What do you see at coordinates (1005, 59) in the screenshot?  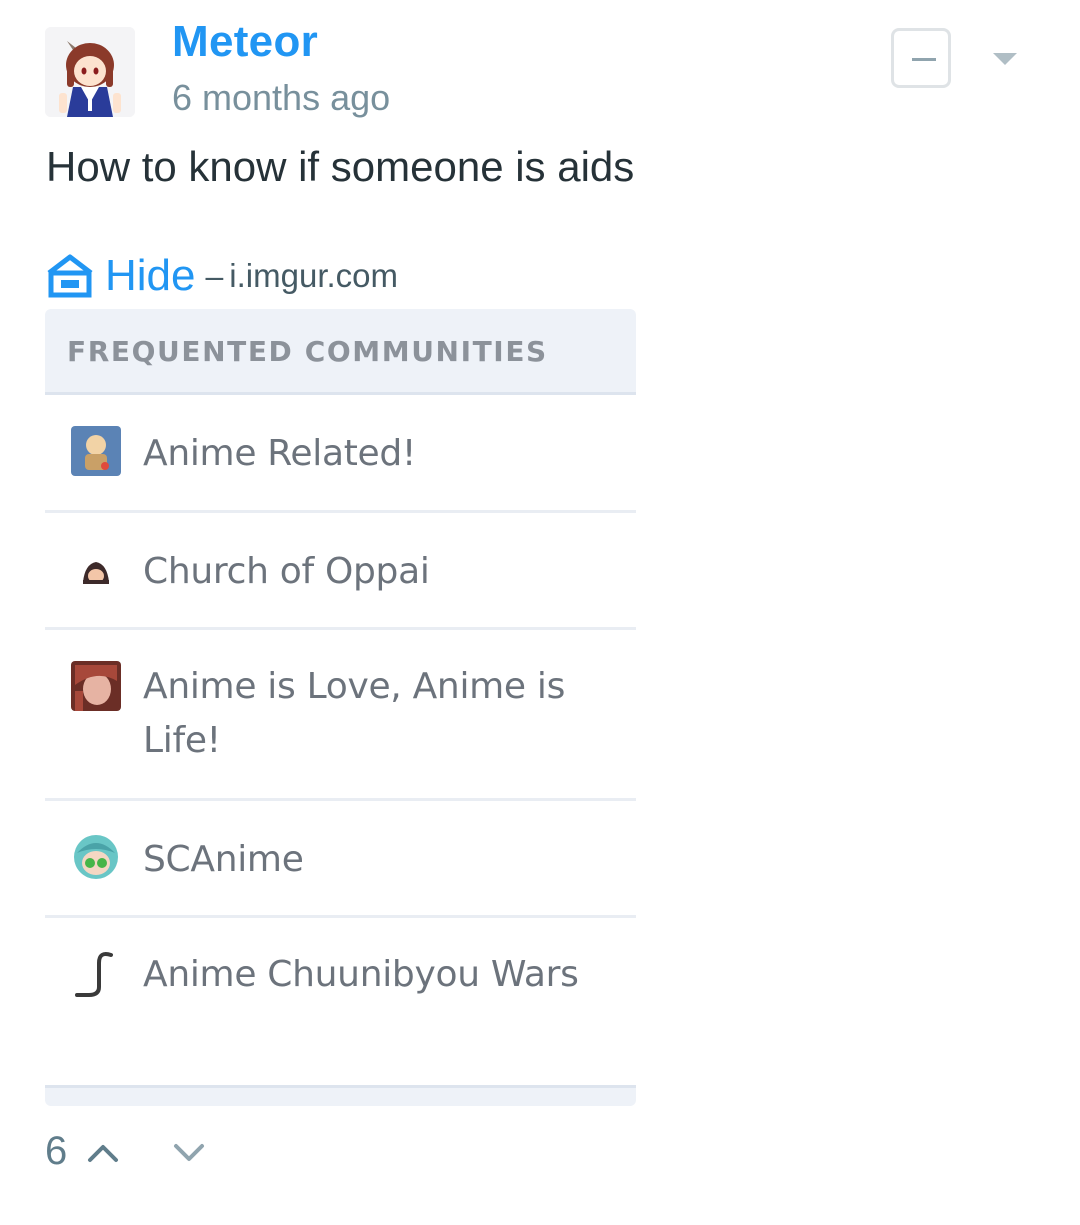 I see `chevron-down-icon` at bounding box center [1005, 59].